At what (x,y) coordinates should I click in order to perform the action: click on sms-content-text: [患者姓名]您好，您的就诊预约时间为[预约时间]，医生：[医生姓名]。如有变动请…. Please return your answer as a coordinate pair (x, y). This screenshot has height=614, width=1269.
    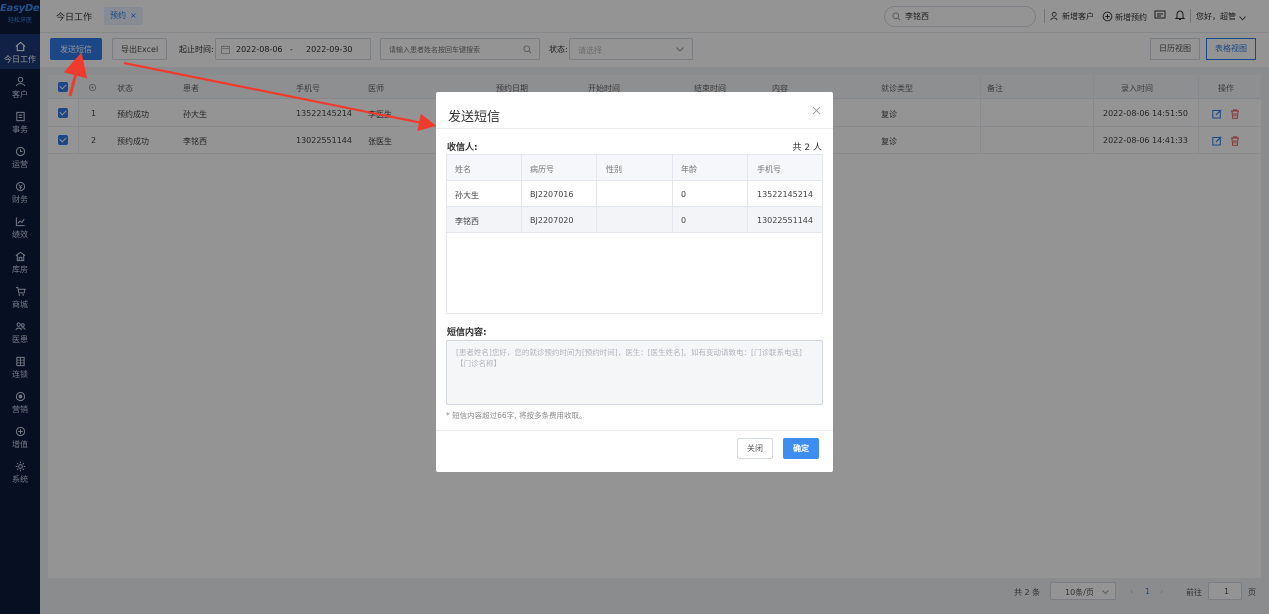
    Looking at the image, I should click on (629, 358).